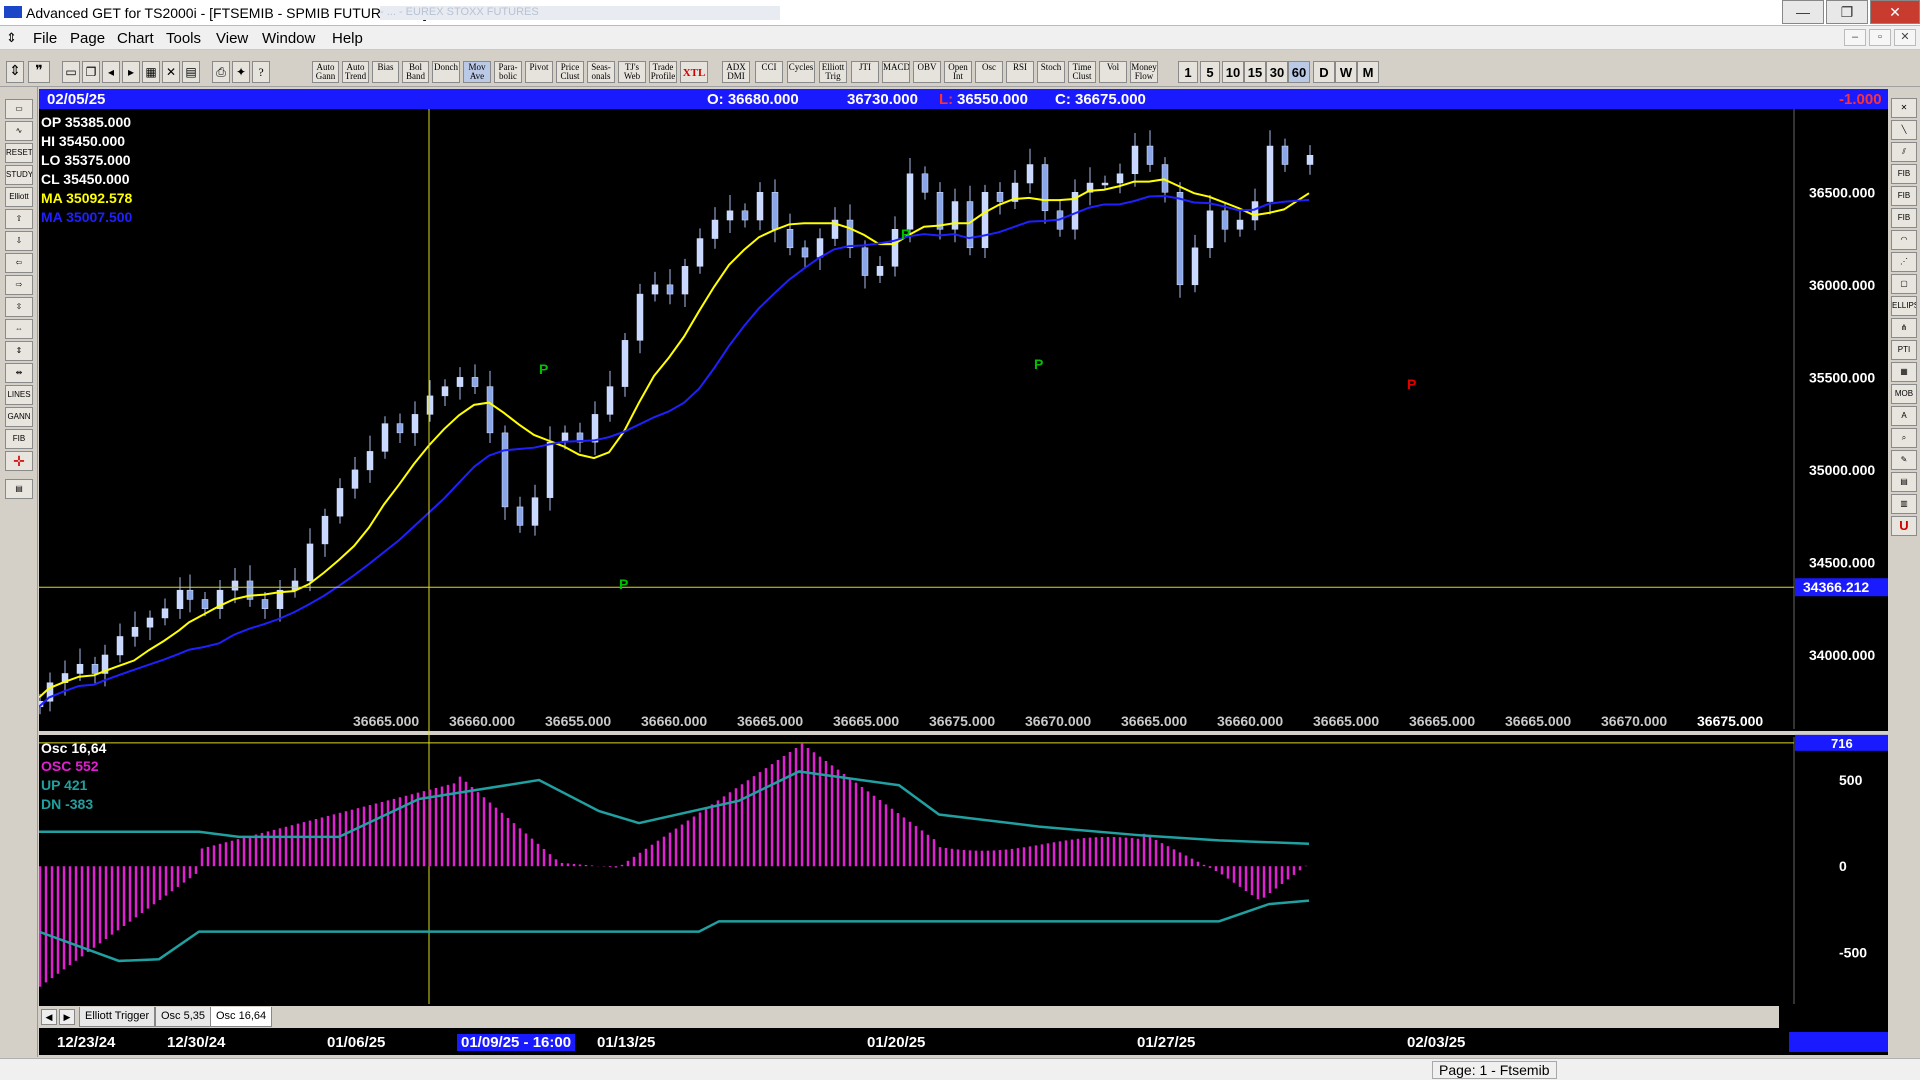  I want to click on new-page-icon: ▭, so click(71, 72).